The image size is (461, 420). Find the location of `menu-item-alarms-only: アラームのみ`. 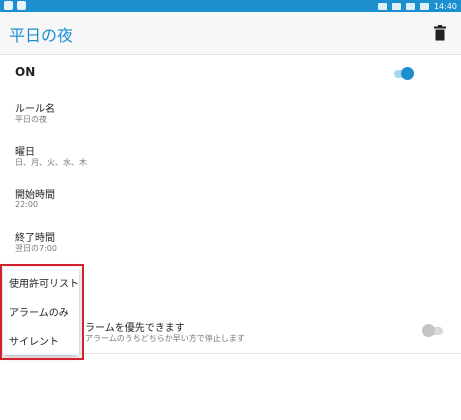

menu-item-alarms-only: アラームのみ is located at coordinates (39, 311).